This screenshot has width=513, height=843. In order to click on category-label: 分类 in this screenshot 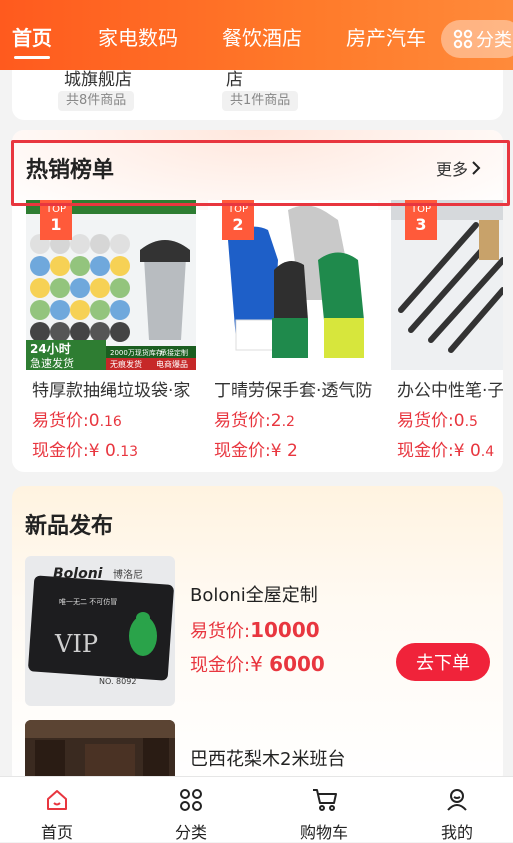, I will do `click(494, 40)`.